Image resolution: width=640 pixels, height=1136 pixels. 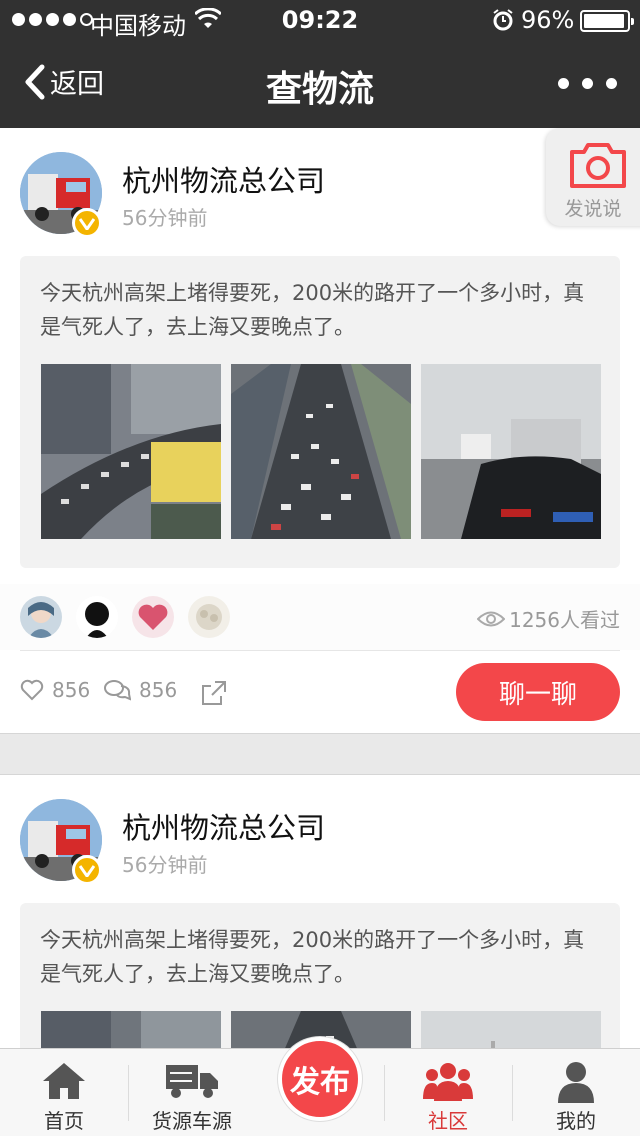 I want to click on tab-cargo-vehicles: 货源车源, so click(x=192, y=1092).